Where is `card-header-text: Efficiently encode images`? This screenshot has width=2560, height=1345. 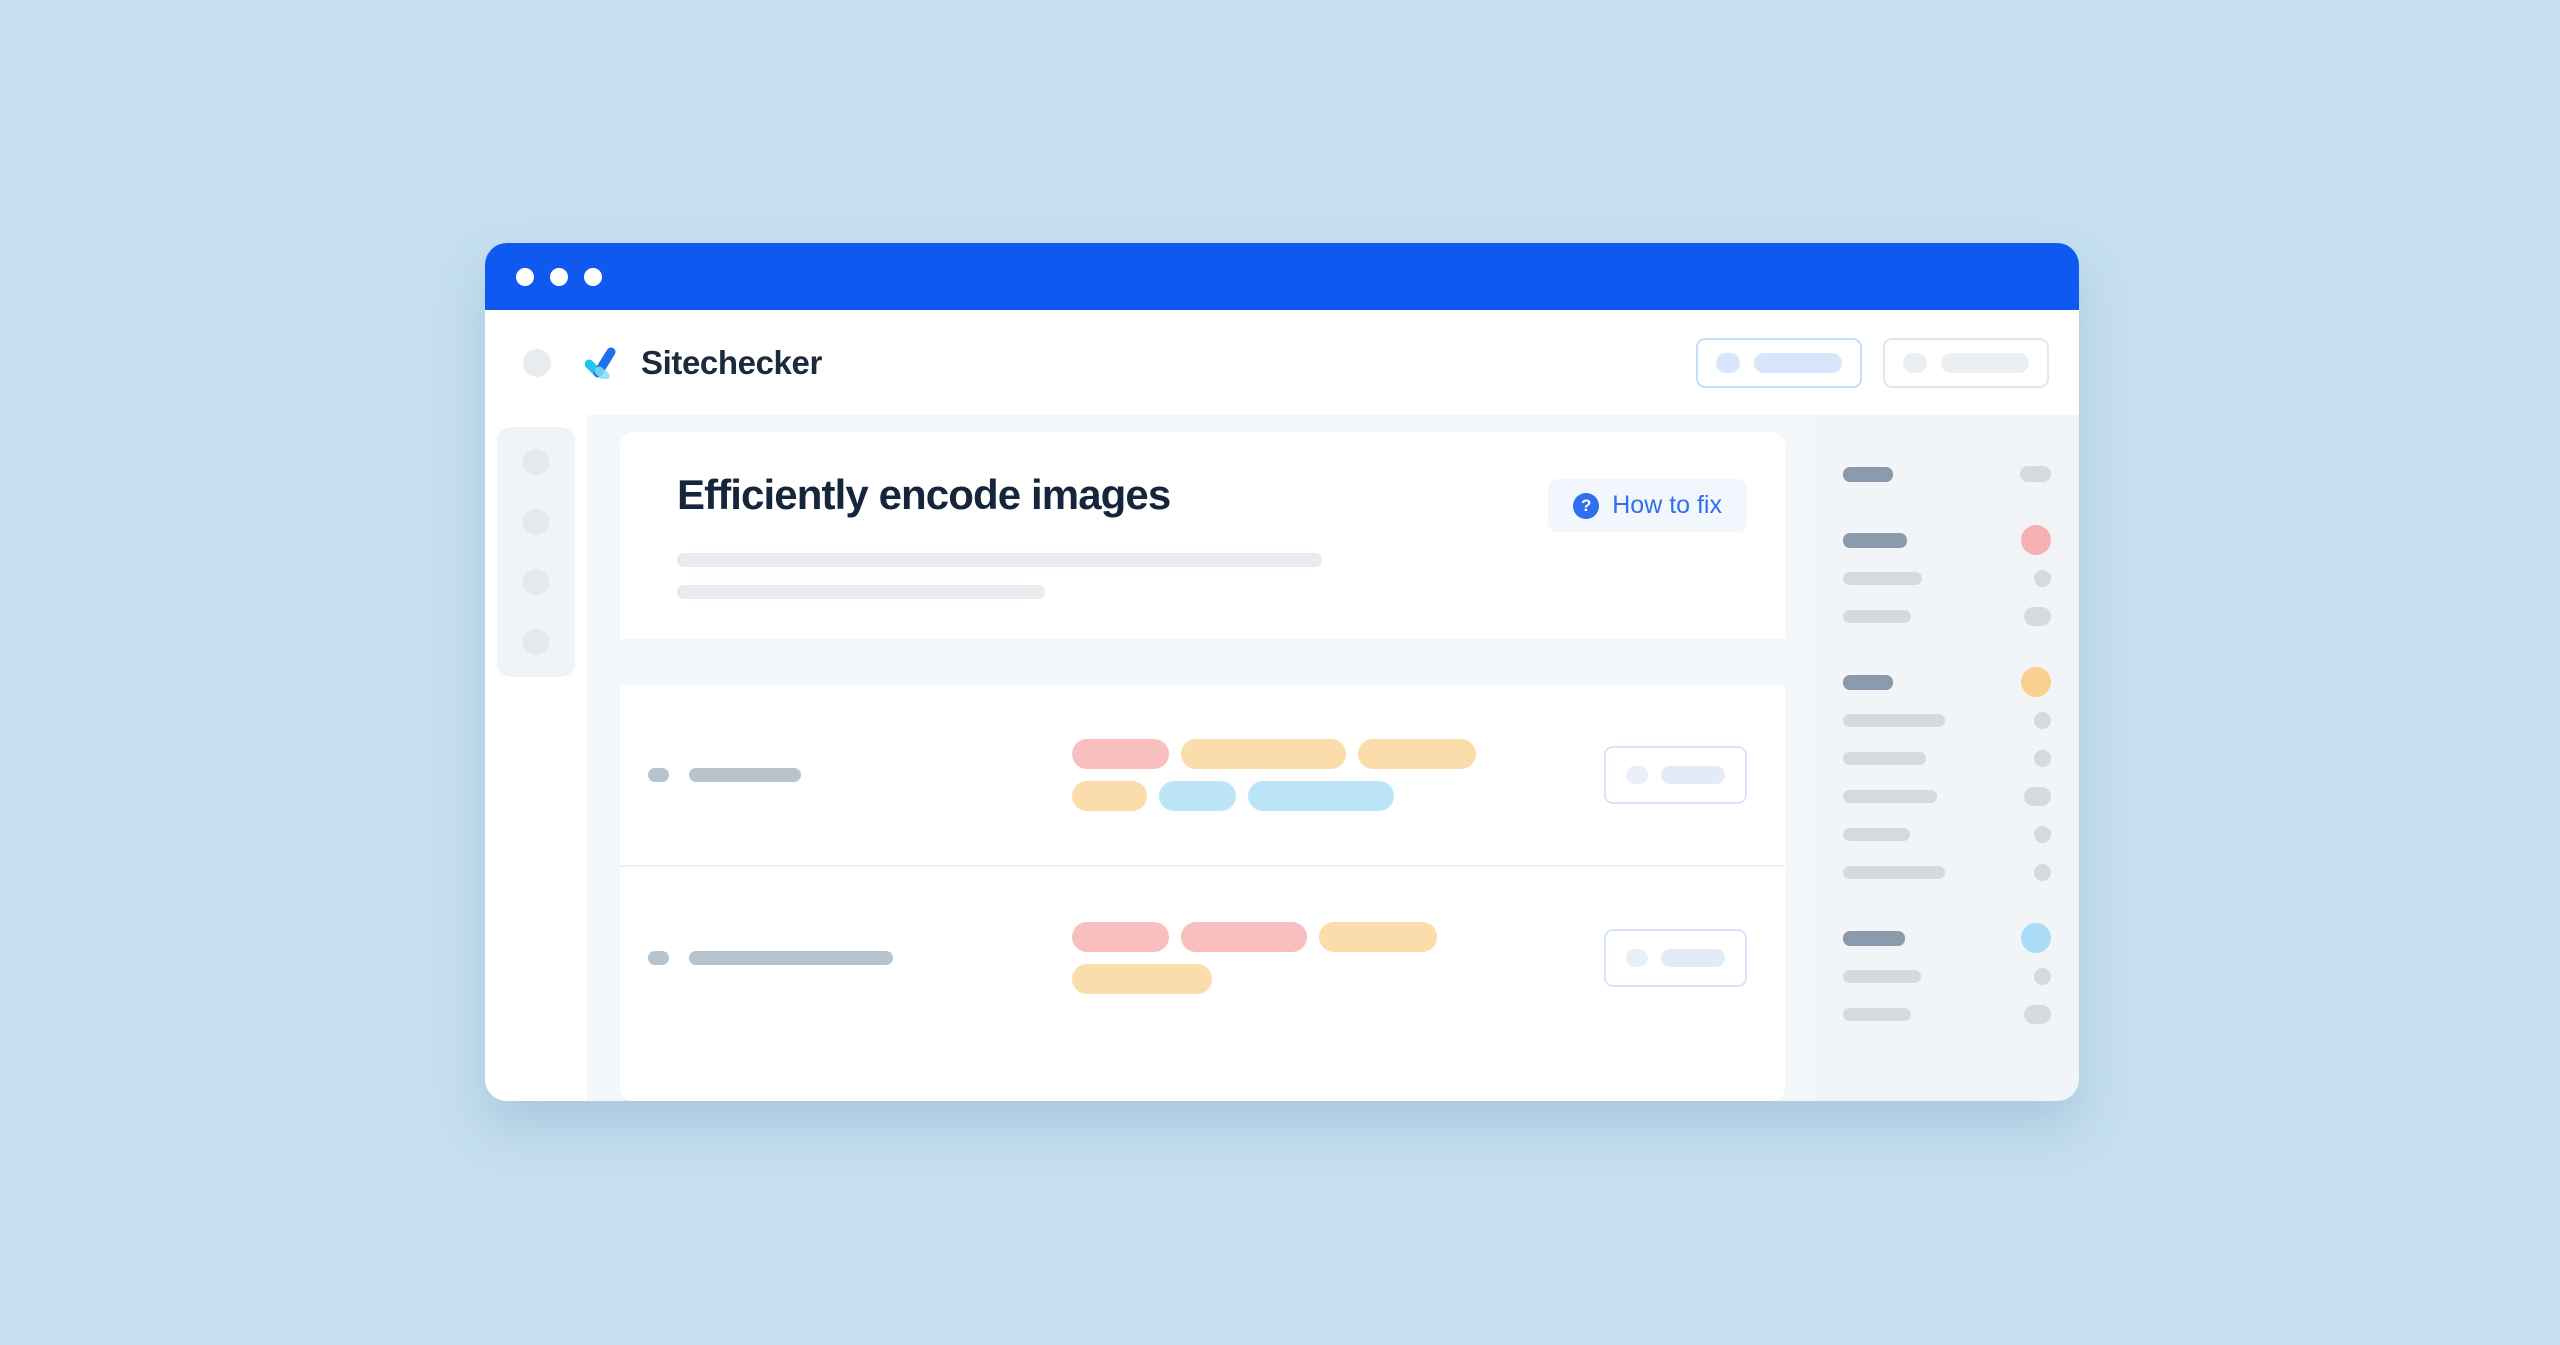 card-header-text: Efficiently encode images is located at coordinates (1112, 535).